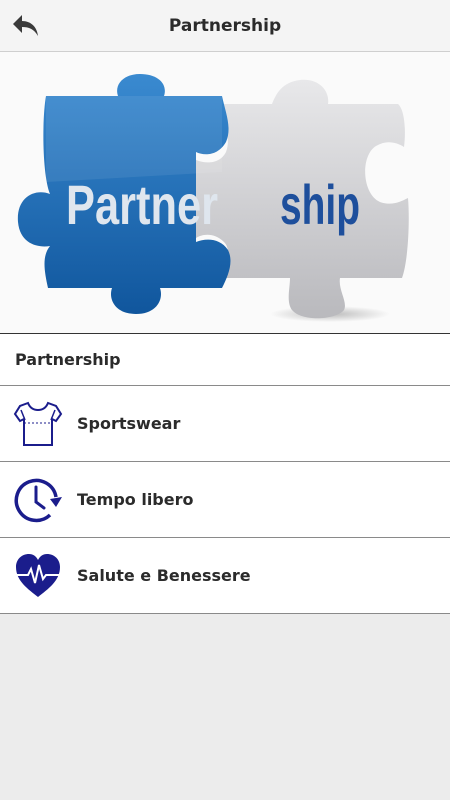  Describe the element at coordinates (164, 575) in the screenshot. I see `list-item-label: Salute e Benessere` at that location.